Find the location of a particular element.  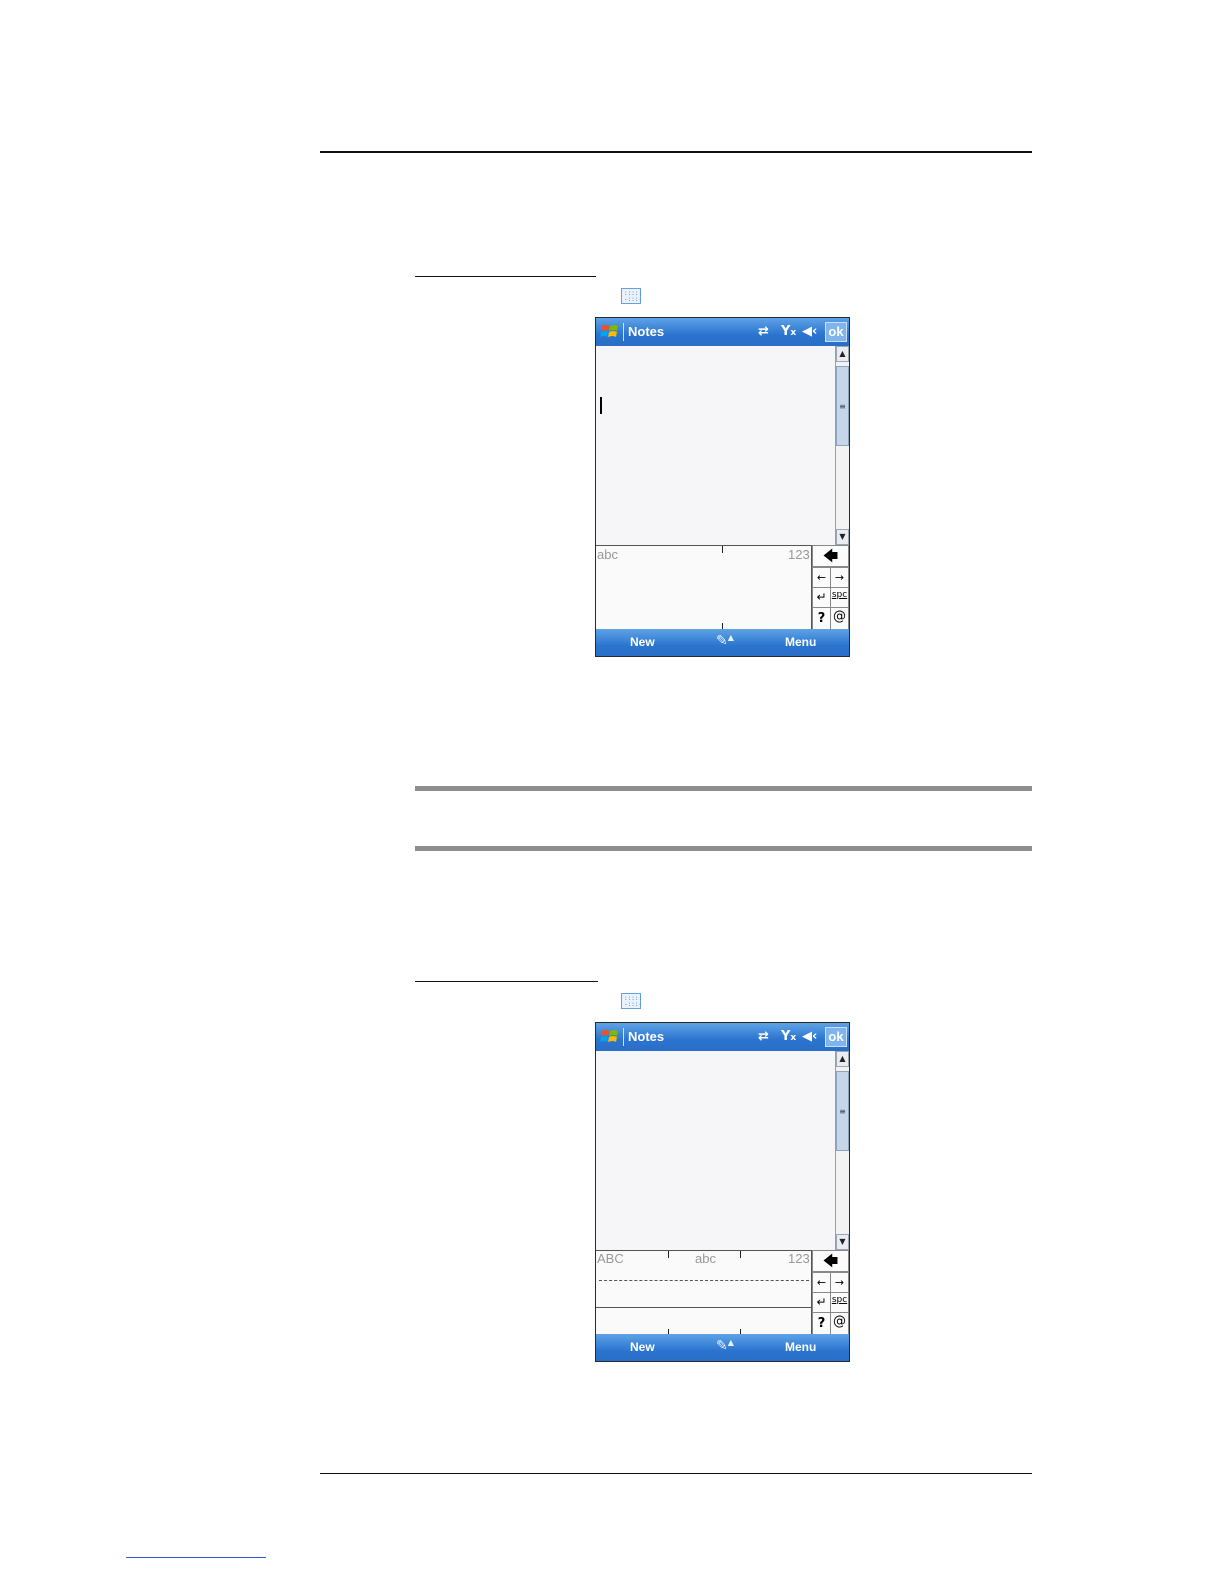

letter-recognizer-panel: abc 123 is located at coordinates (703, 587).